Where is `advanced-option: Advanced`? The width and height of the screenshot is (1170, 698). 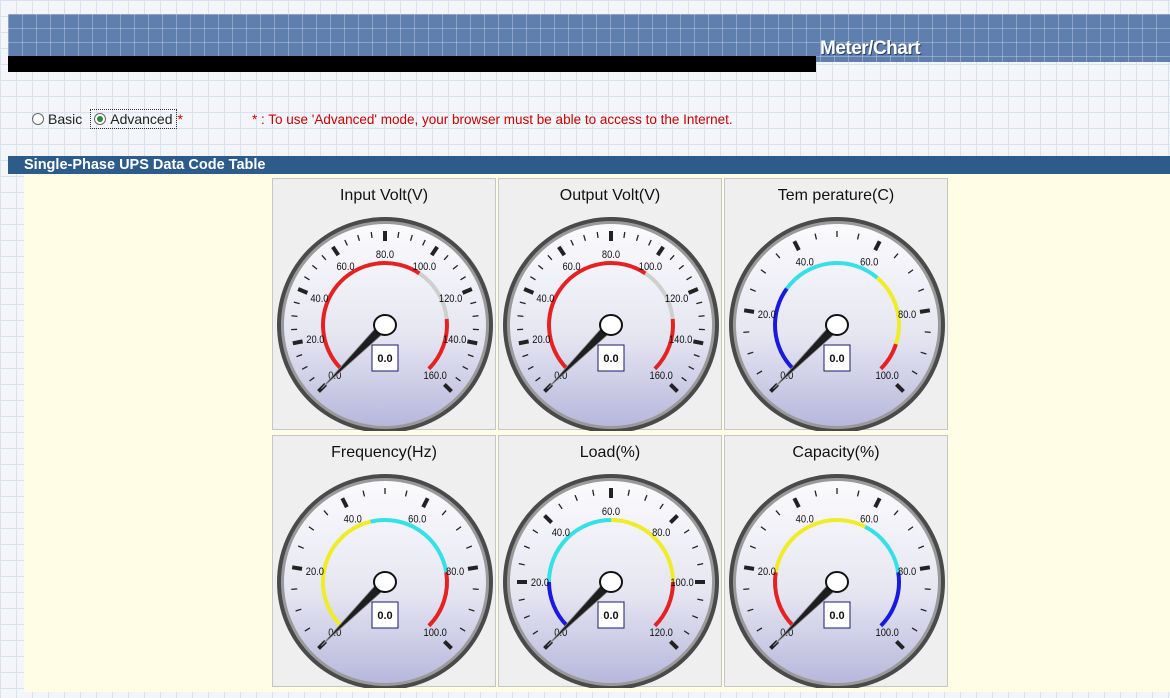 advanced-option: Advanced is located at coordinates (133, 119).